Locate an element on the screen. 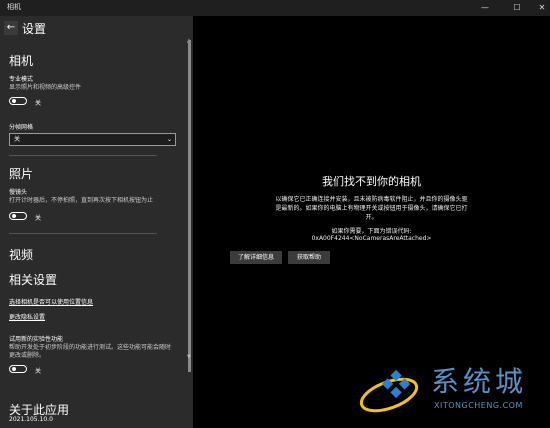  pro-mode-toggle is located at coordinates (18, 101).